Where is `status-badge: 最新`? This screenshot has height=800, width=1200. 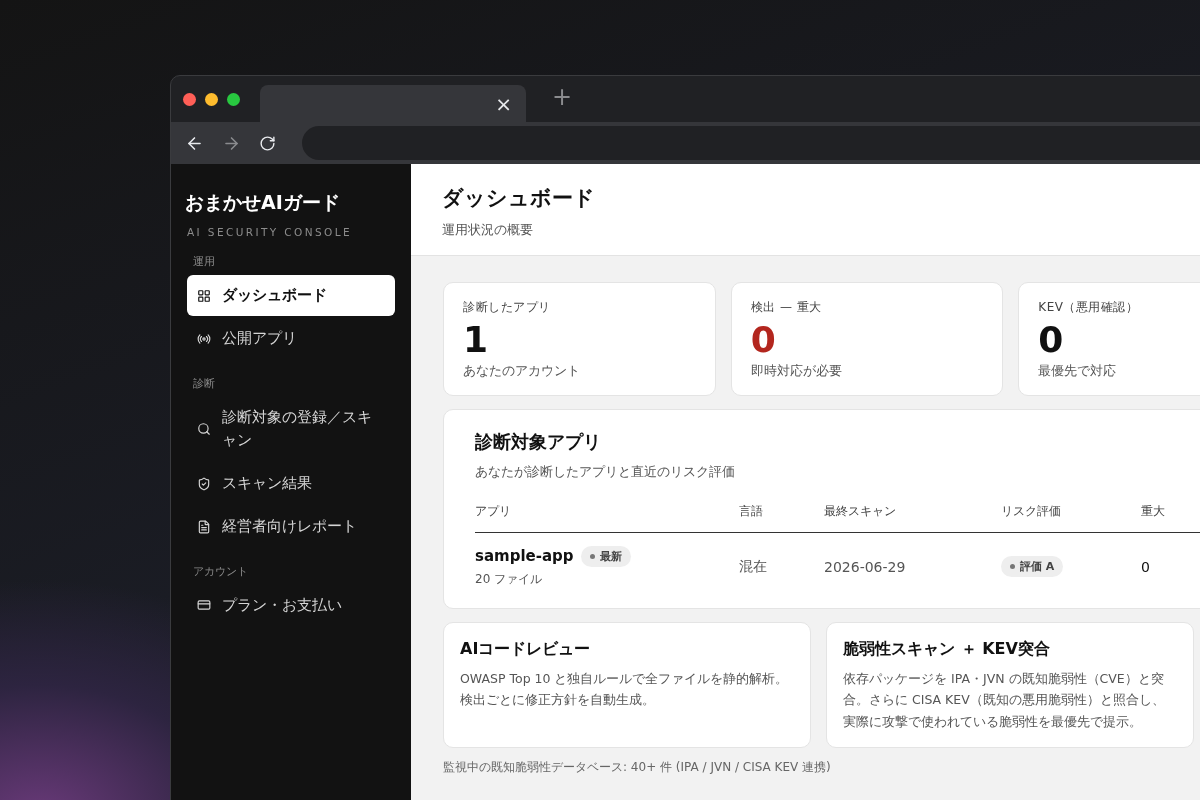 status-badge: 最新 is located at coordinates (605, 556).